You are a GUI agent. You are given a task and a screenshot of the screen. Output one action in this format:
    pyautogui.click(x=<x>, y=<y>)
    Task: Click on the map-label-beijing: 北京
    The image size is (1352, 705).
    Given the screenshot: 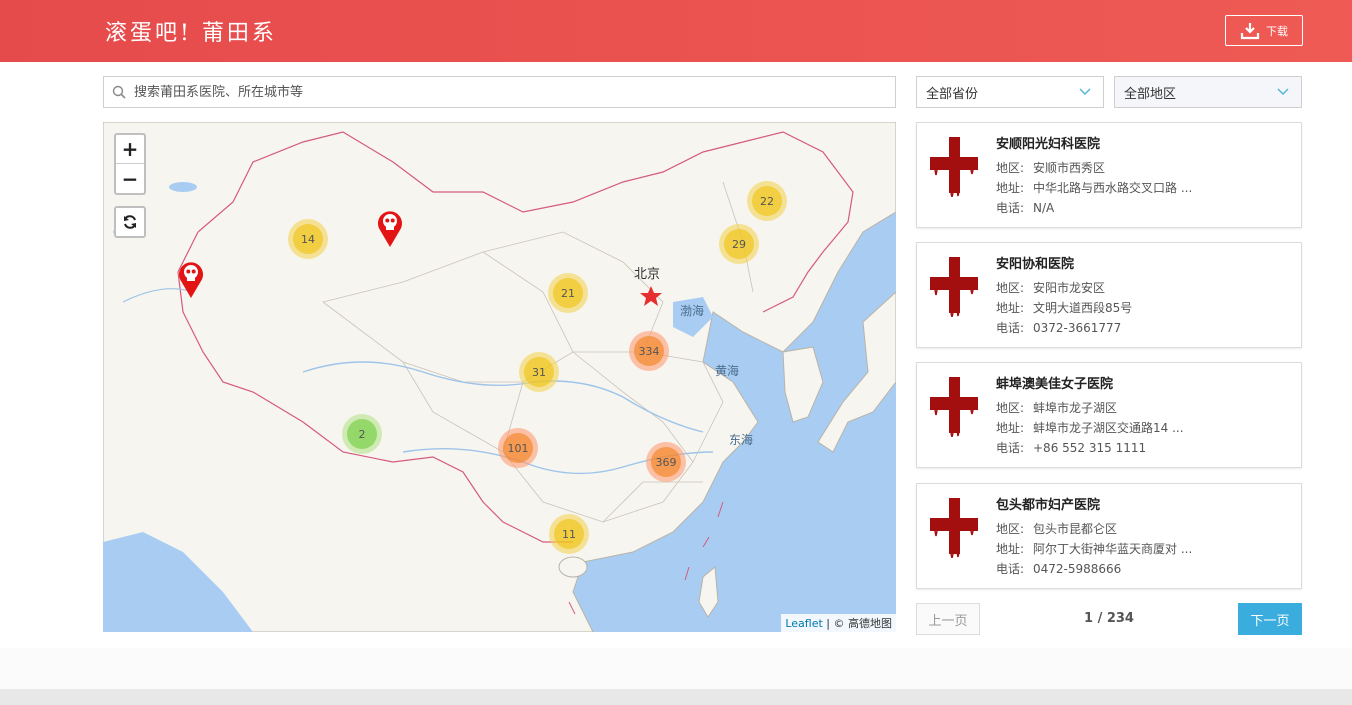 What is the action you would take?
    pyautogui.click(x=647, y=274)
    